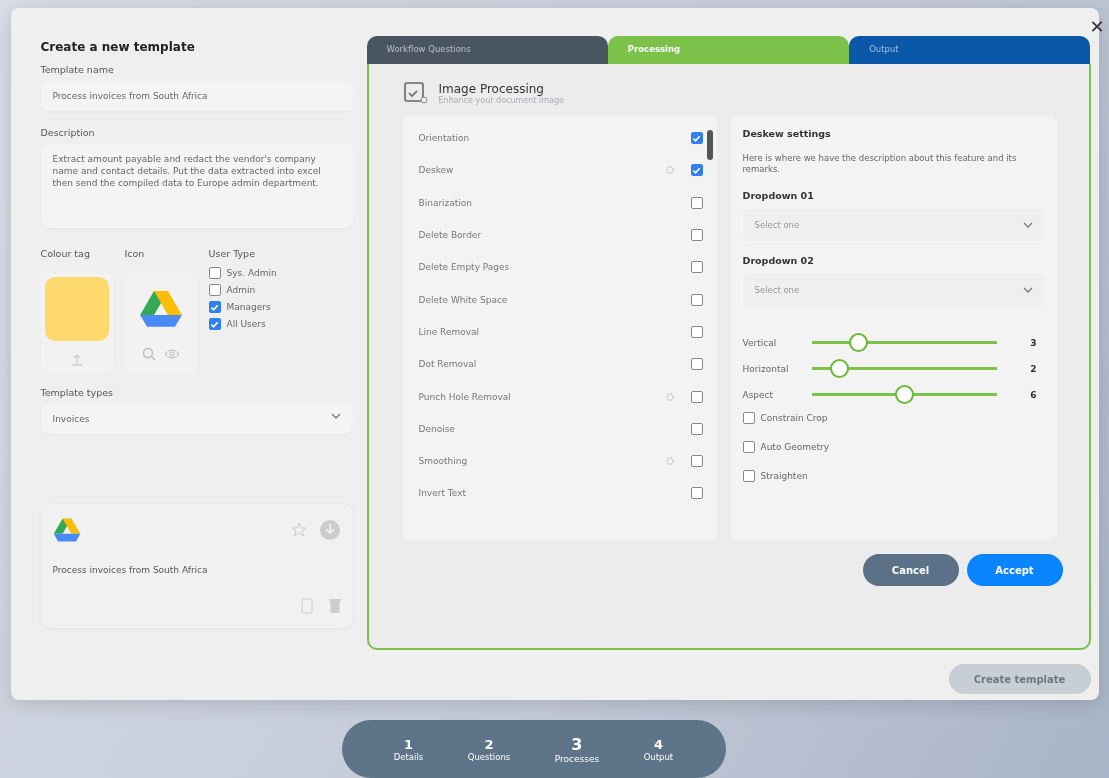  I want to click on slider-value: 3, so click(1033, 342).